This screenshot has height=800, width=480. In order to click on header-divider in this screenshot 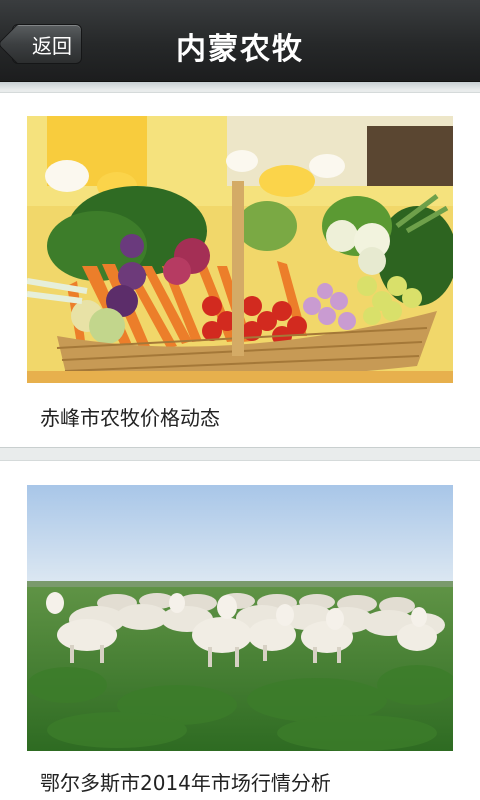, I will do `click(240, 86)`.